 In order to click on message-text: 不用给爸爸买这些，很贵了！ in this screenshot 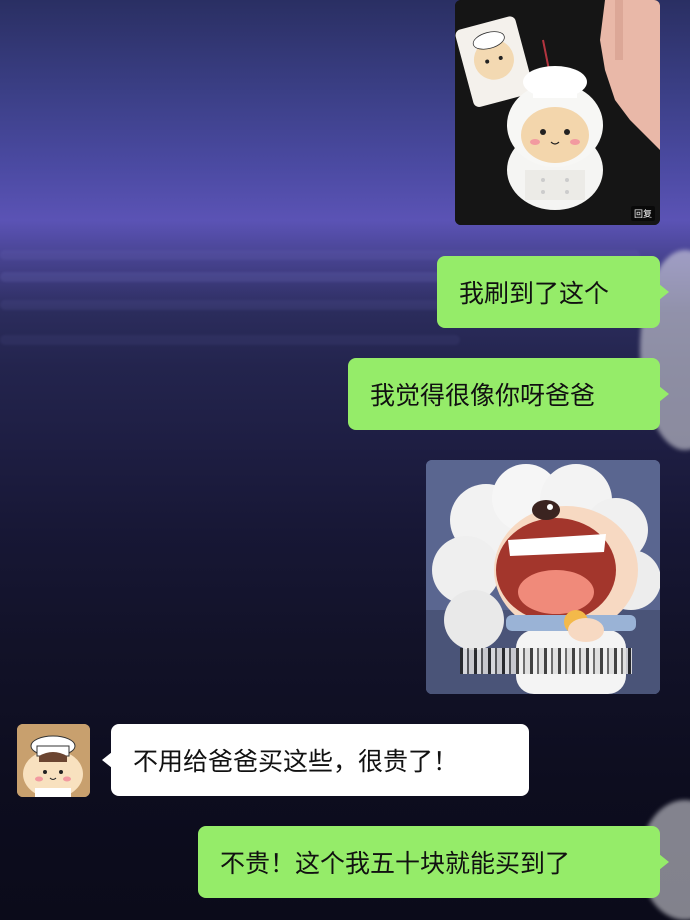, I will do `click(296, 761)`.